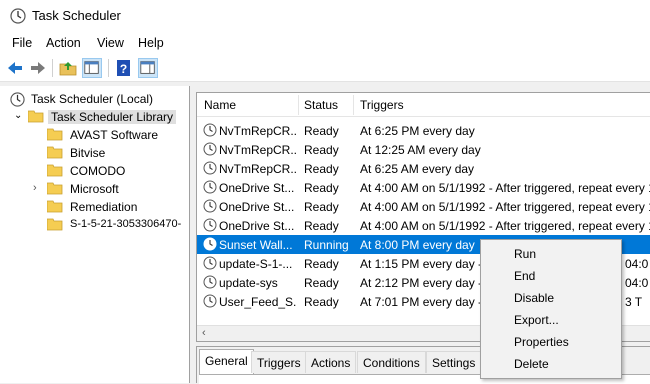  I want to click on menu-help: Help, so click(151, 43).